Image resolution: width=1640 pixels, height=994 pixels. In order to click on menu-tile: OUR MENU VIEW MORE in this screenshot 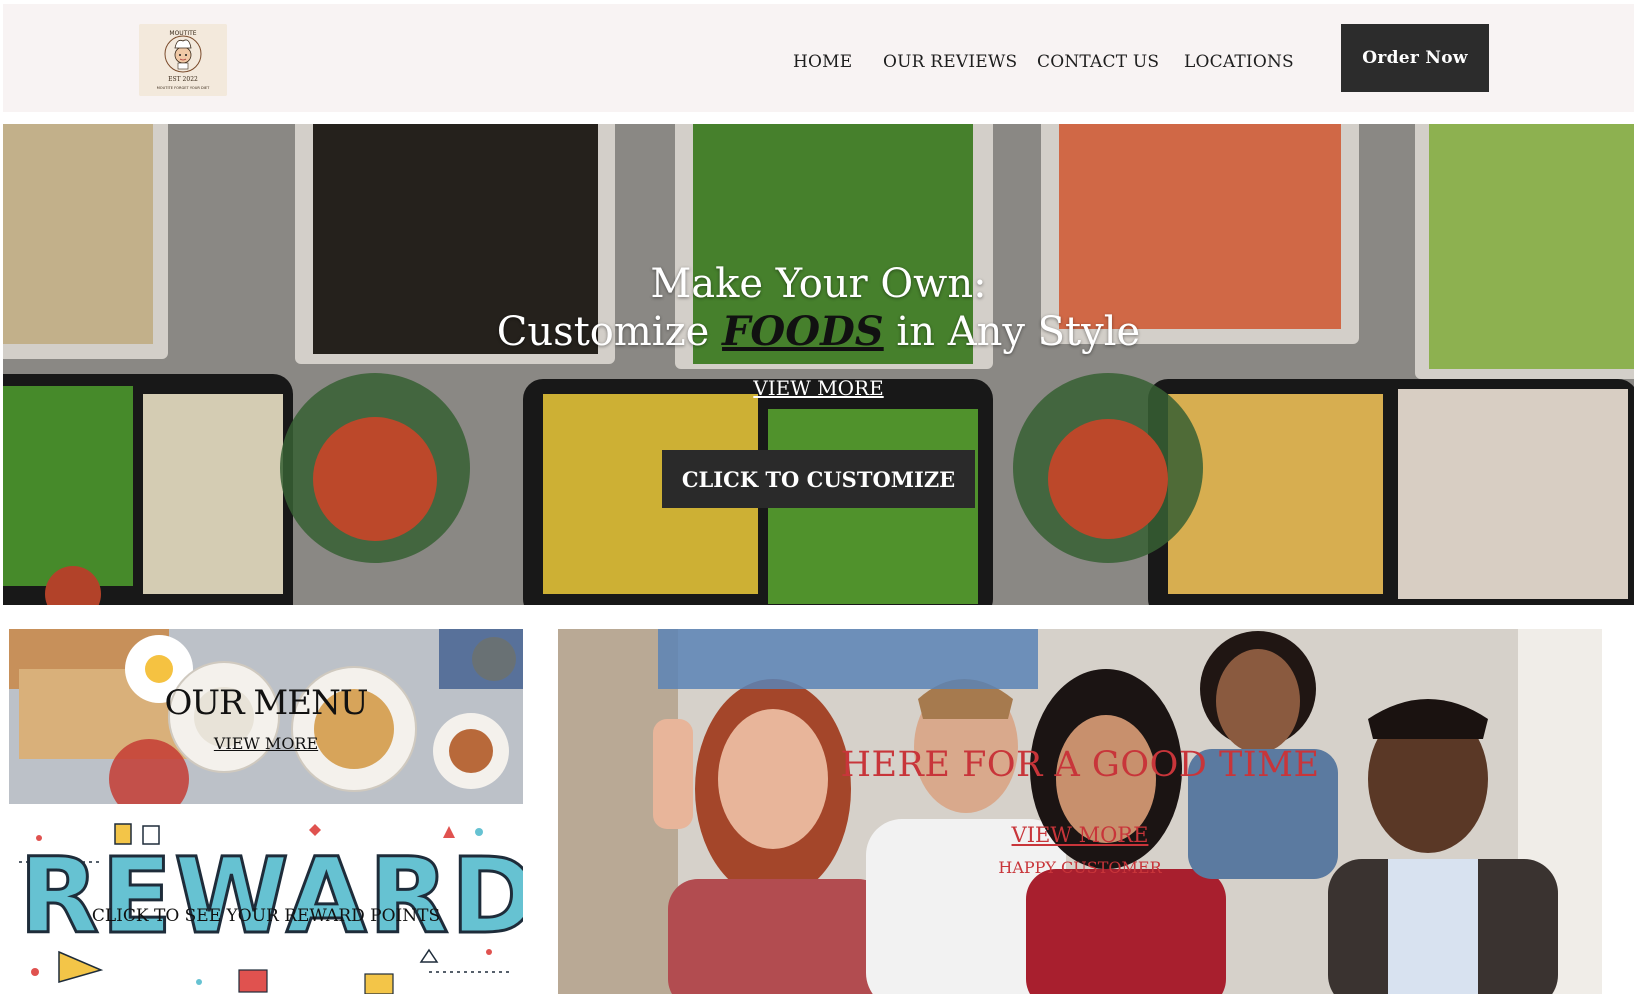, I will do `click(266, 716)`.